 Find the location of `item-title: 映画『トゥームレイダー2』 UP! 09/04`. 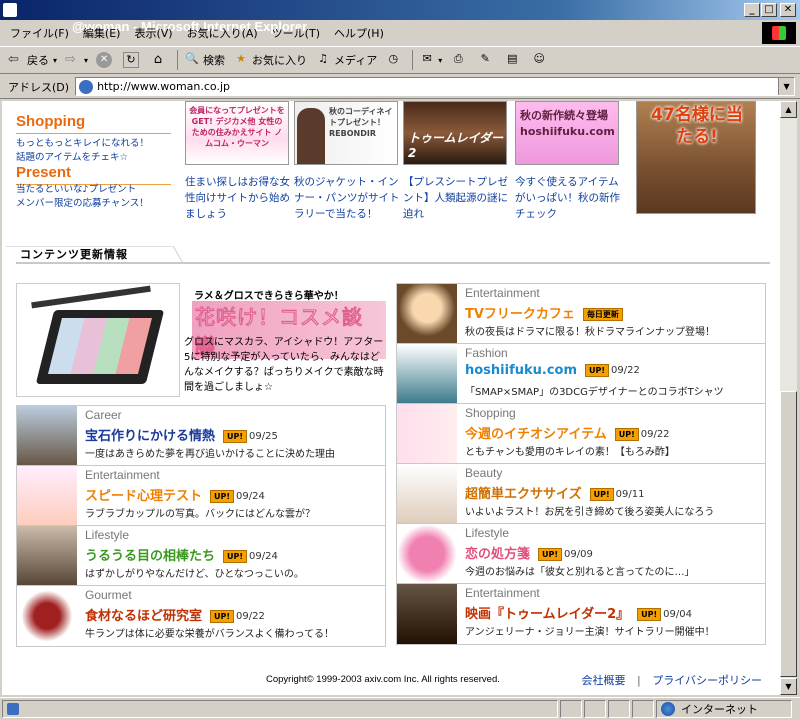

item-title: 映画『トゥームレイダー2』 UP! 09/04 is located at coordinates (578, 612).